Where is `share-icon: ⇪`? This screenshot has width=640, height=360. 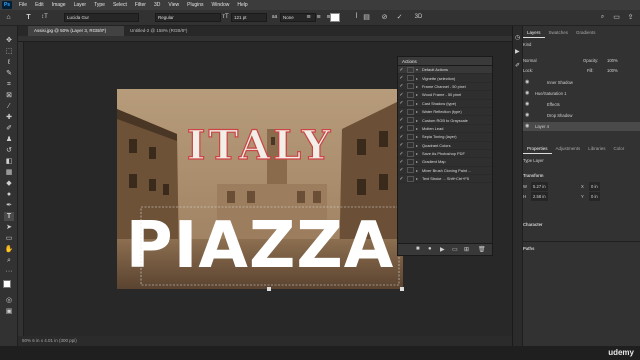 share-icon: ⇪ is located at coordinates (630, 17).